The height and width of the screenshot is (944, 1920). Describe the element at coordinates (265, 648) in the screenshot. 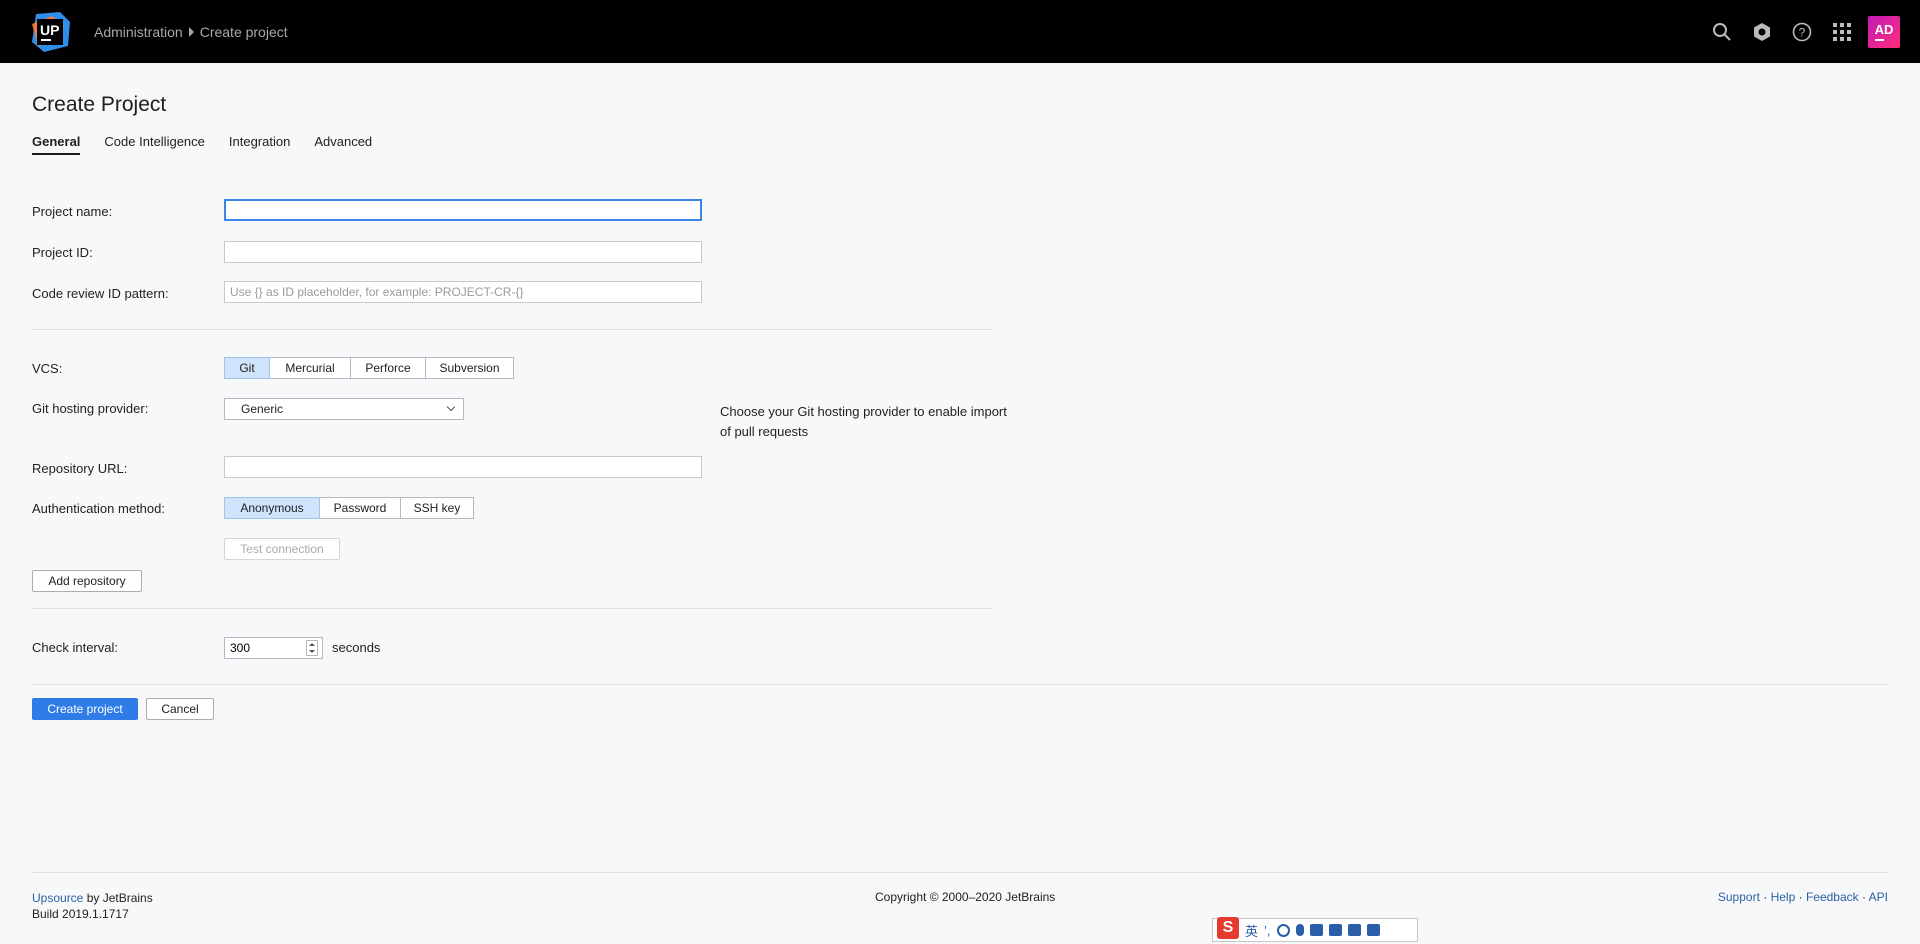

I see `check-interval-input` at that location.